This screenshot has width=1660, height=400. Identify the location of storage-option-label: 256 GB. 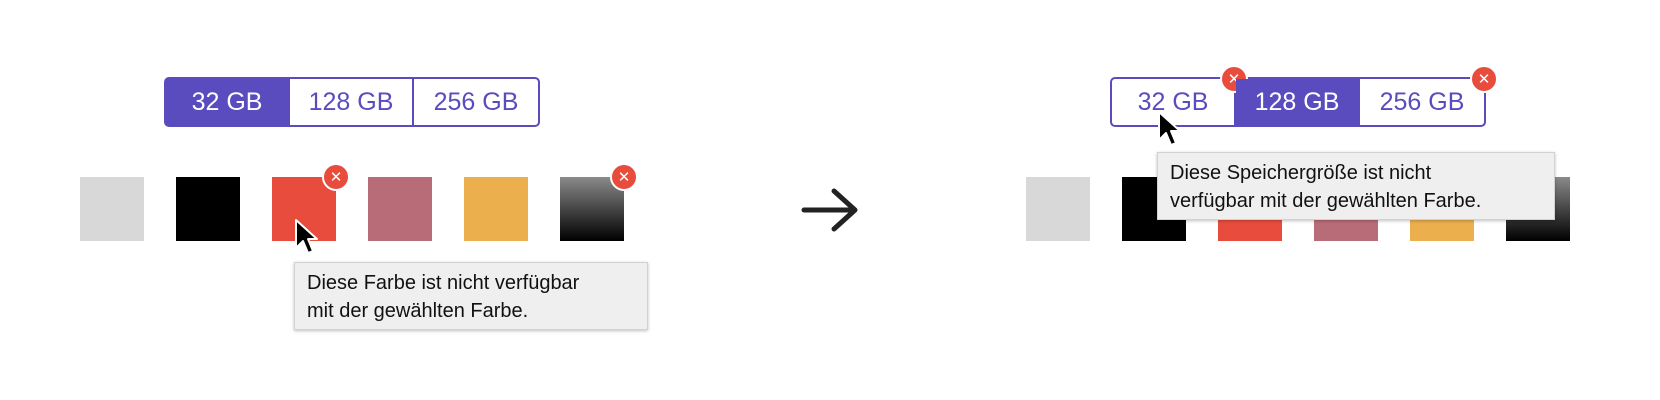
(1422, 101).